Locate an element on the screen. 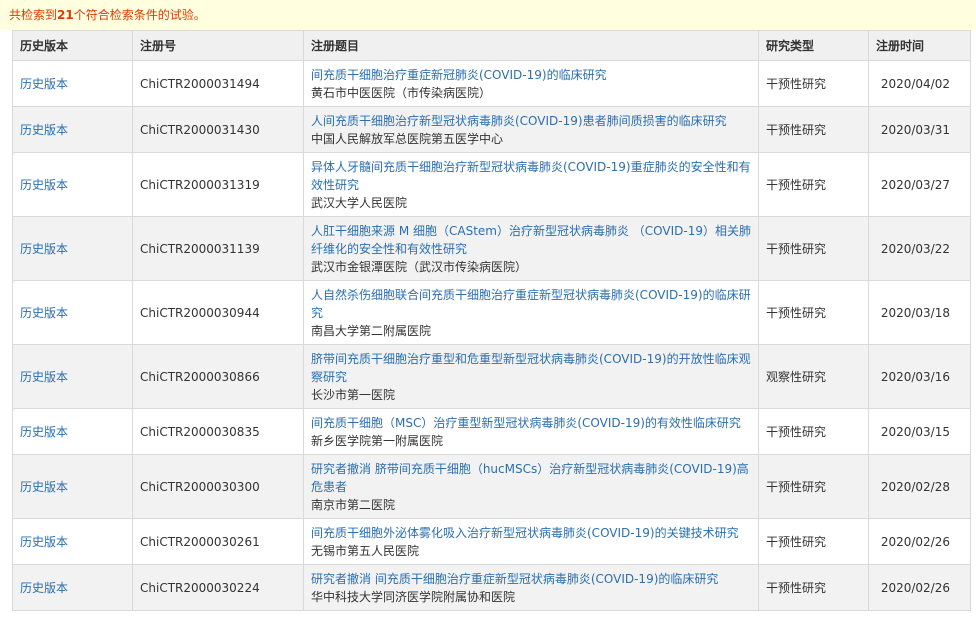 This screenshot has height=627, width=976. institution-name: 南昌大学第二附属医院 is located at coordinates (371, 330).